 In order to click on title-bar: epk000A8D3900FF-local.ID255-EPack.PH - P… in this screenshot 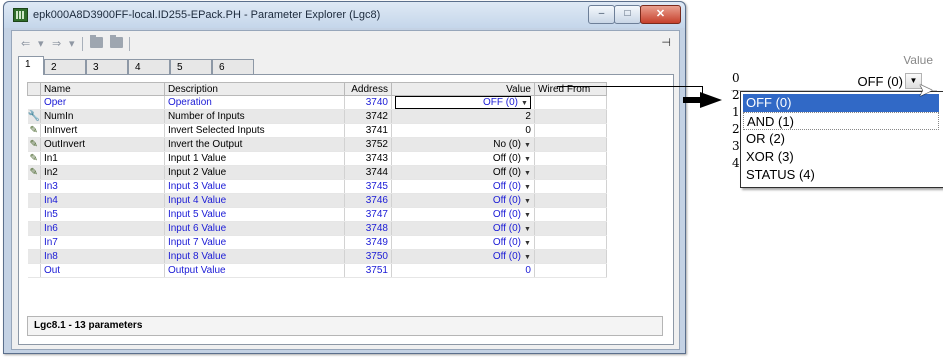, I will do `click(344, 15)`.